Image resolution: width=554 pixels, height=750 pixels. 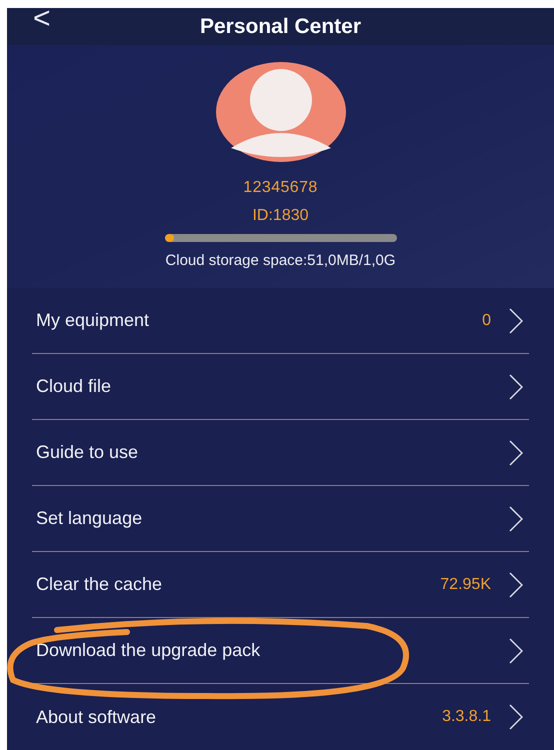 What do you see at coordinates (280, 519) in the screenshot?
I see `menu-item: Set language` at bounding box center [280, 519].